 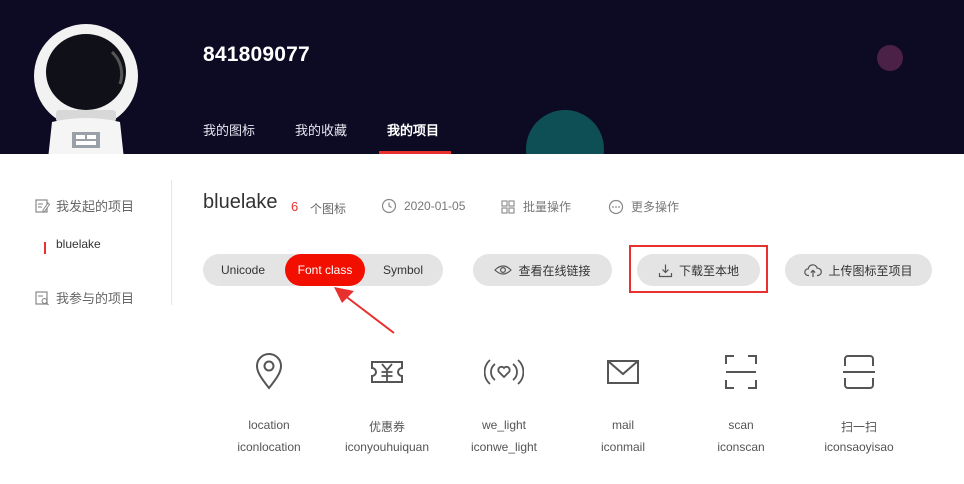 What do you see at coordinates (859, 402) in the screenshot?
I see `icon-card-saoyisao: 扫一扫 iconsaoyisao` at bounding box center [859, 402].